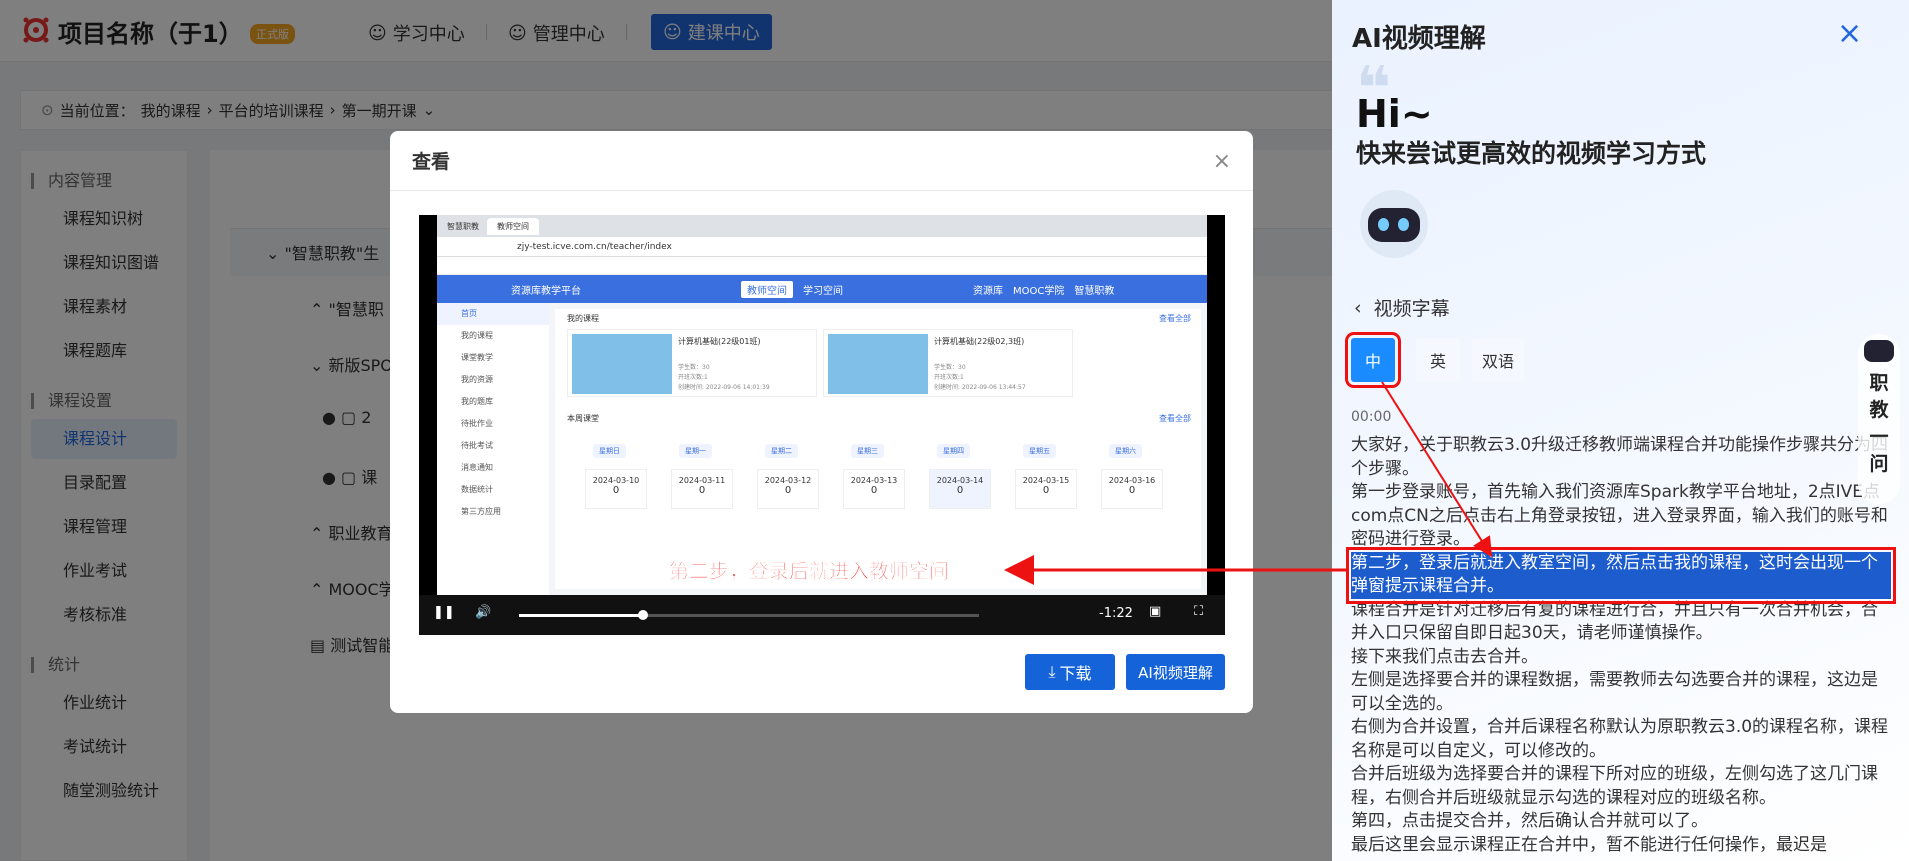 This screenshot has height=861, width=1909. I want to click on weekday-label: 星期五, so click(1039, 451).